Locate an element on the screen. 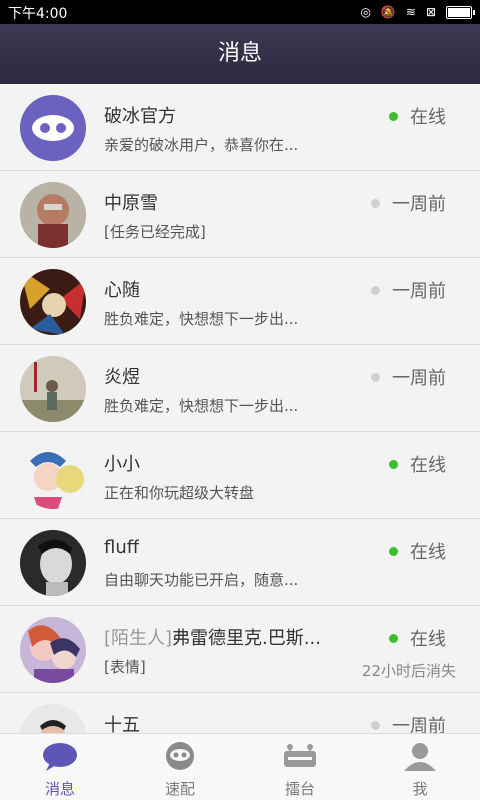 The image size is (480, 800). page-title: 消息 is located at coordinates (239, 53).